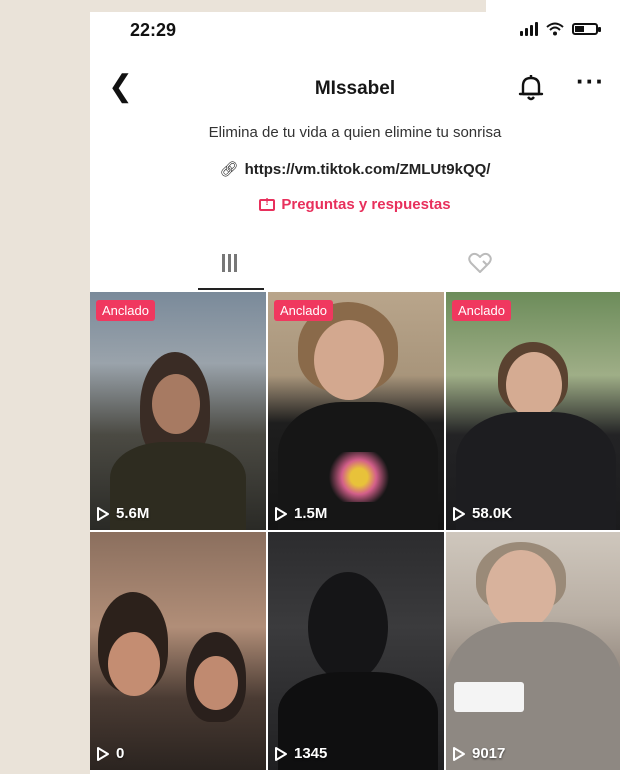  I want to click on video-thumbnail: 1345, so click(356, 651).